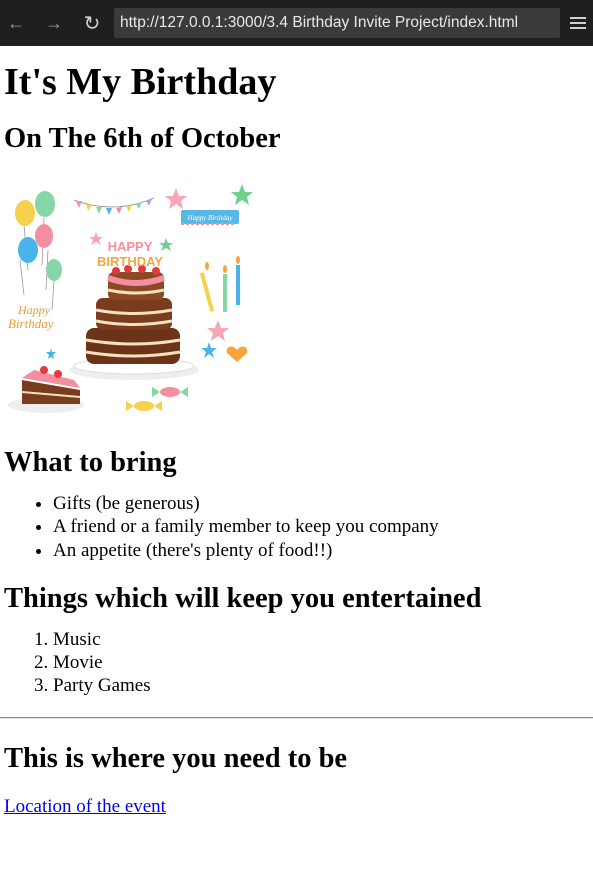  I want to click on bunting-icon: Happy Birthday, so click(156, 211).